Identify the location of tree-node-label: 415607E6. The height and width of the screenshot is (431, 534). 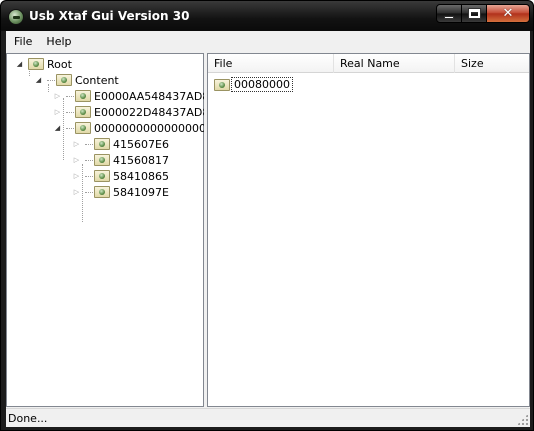
(141, 144).